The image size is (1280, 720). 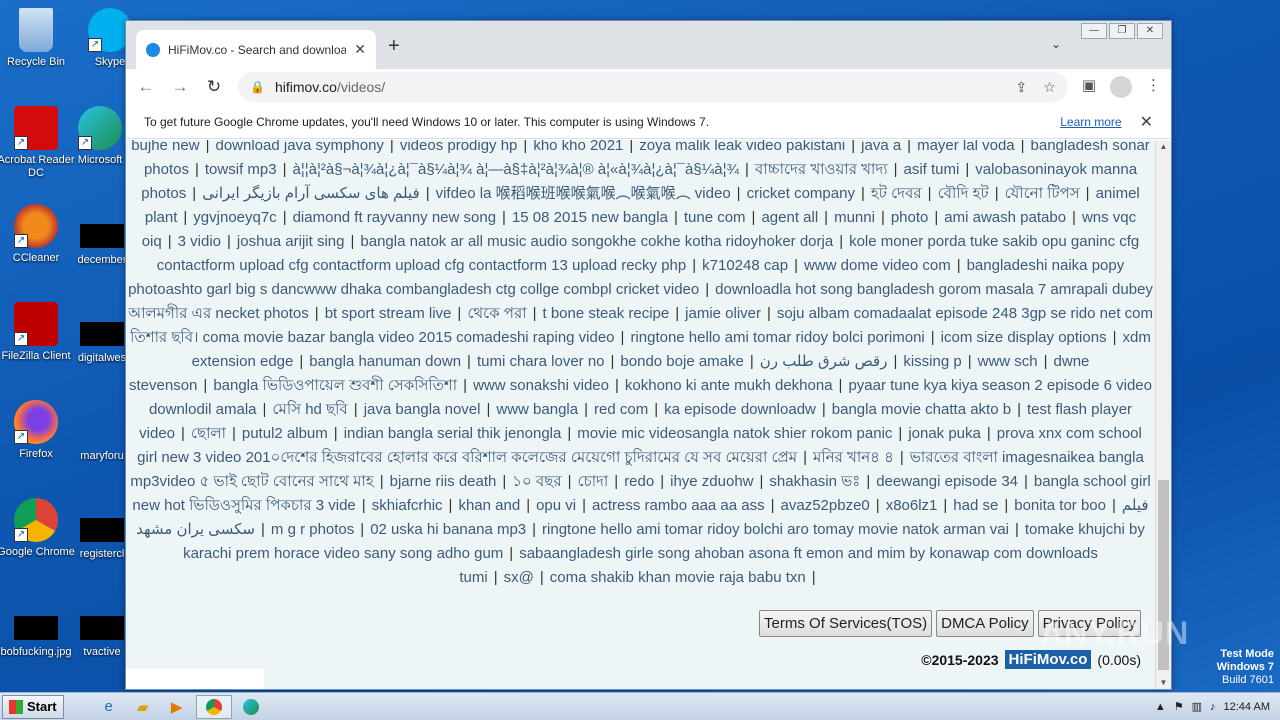 What do you see at coordinates (1049, 87) in the screenshot?
I see `bookmark-star-icon: ☆` at bounding box center [1049, 87].